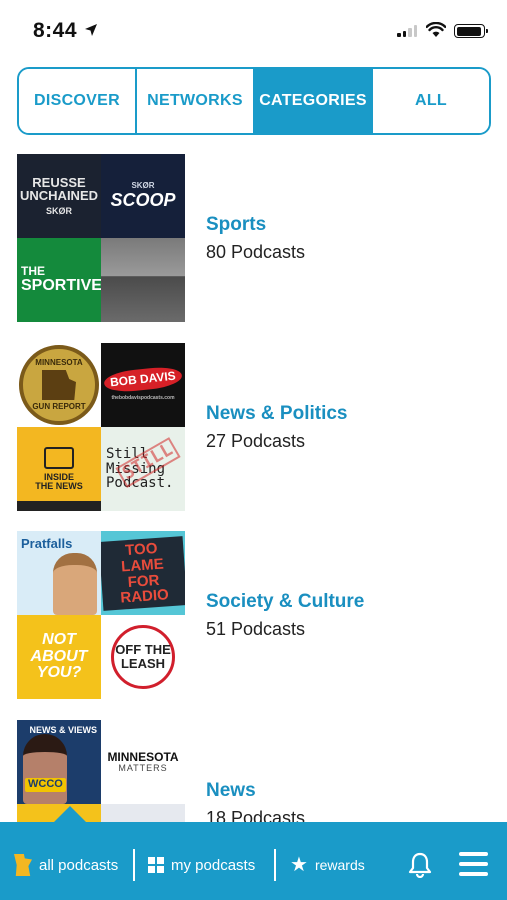  What do you see at coordinates (156, 865) in the screenshot?
I see `grid-icon` at bounding box center [156, 865].